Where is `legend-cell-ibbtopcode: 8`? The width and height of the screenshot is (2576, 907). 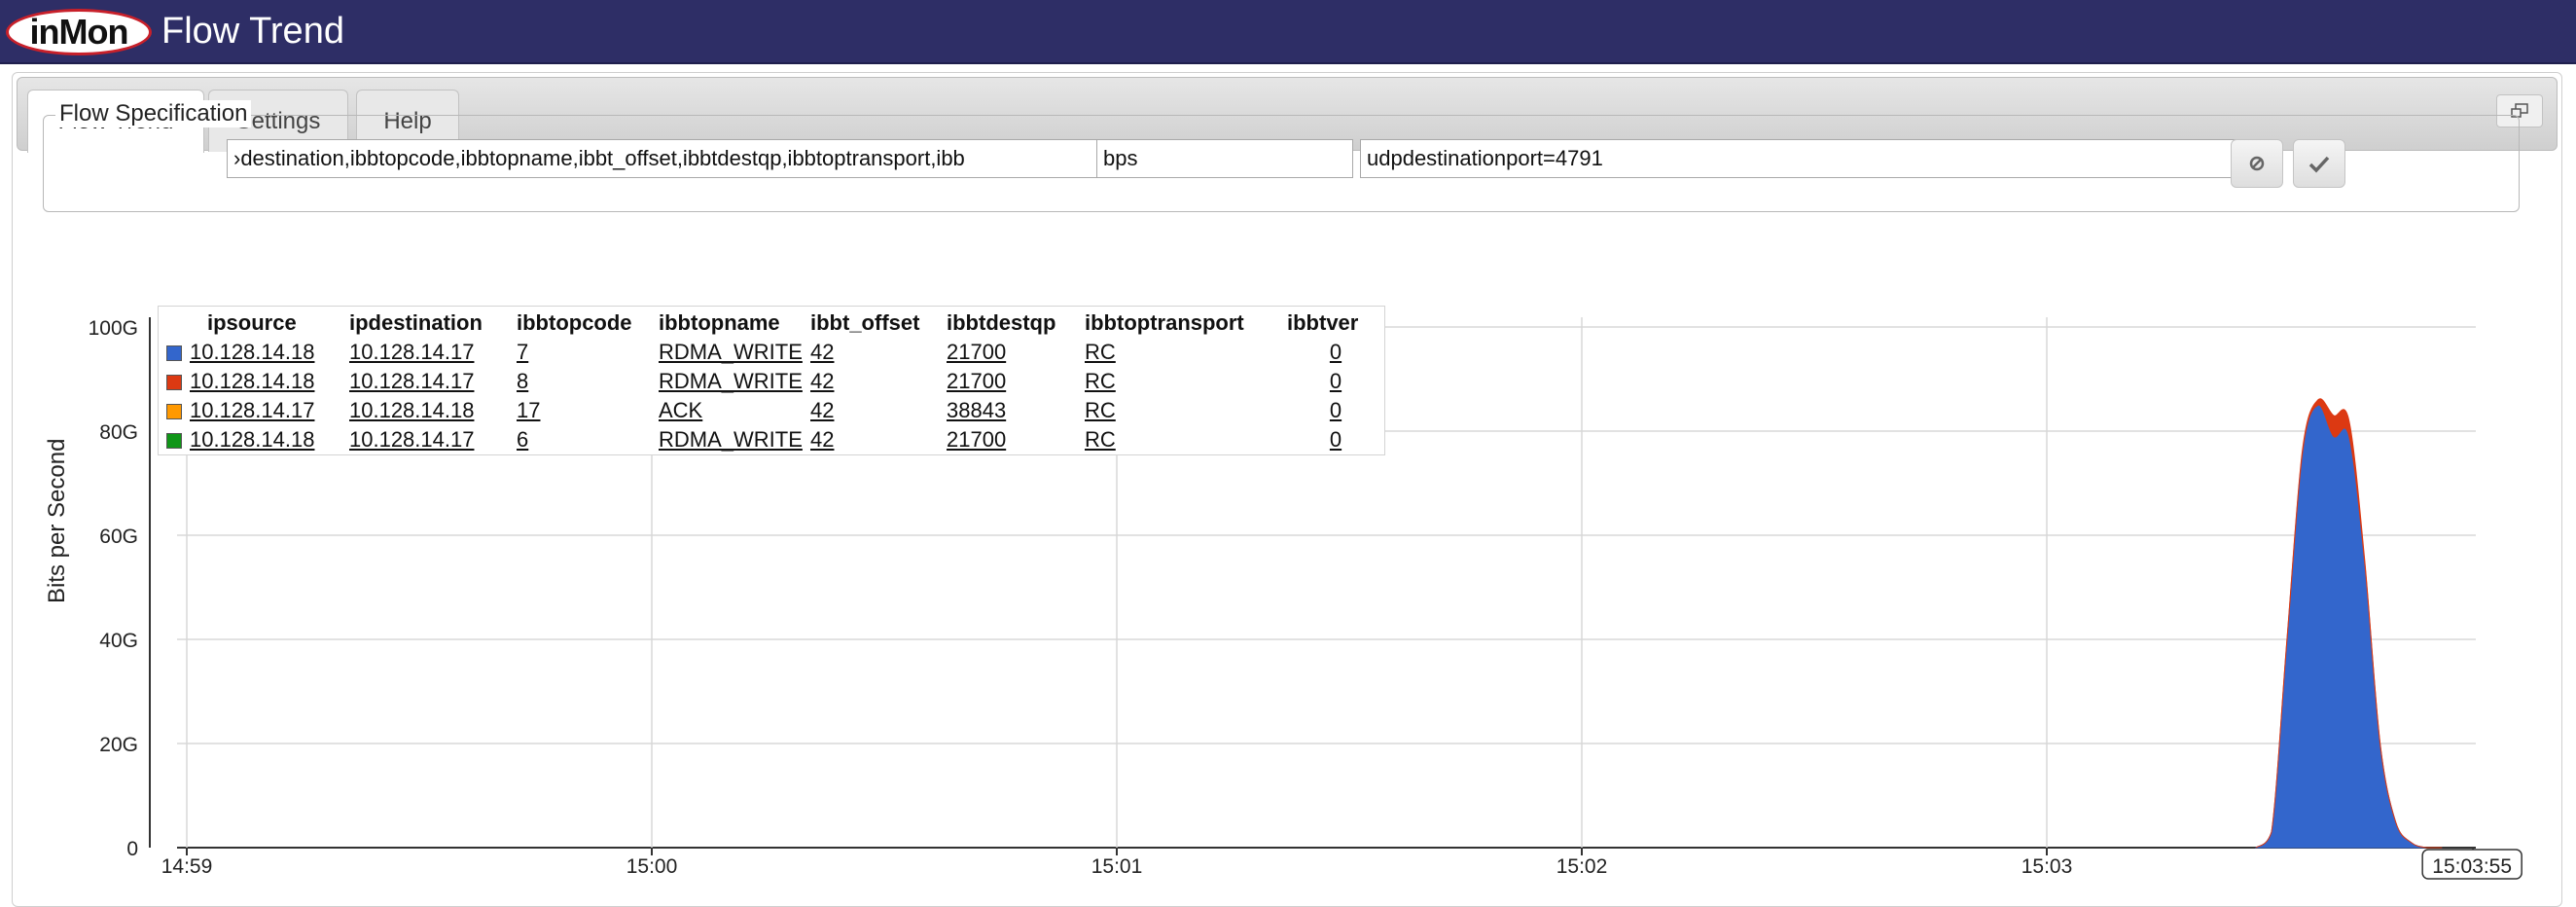
legend-cell-ibbtopcode: 8 is located at coordinates (588, 381).